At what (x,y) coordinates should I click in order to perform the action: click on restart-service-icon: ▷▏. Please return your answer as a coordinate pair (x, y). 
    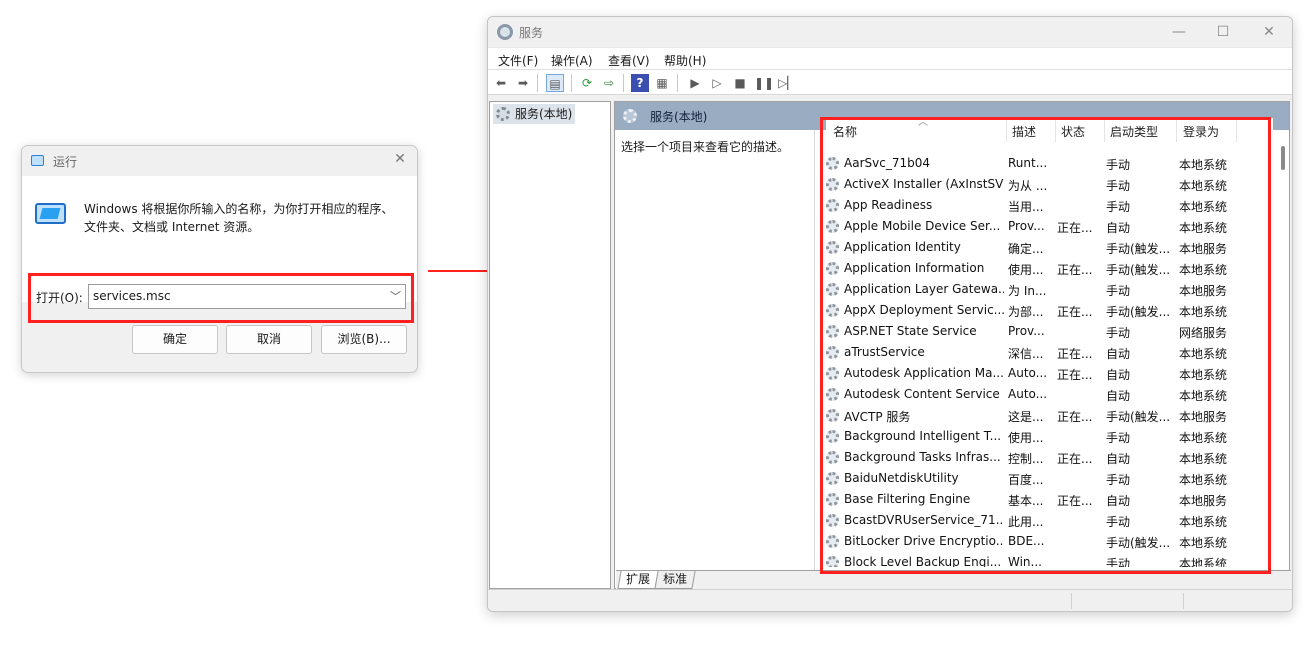
    Looking at the image, I should click on (787, 83).